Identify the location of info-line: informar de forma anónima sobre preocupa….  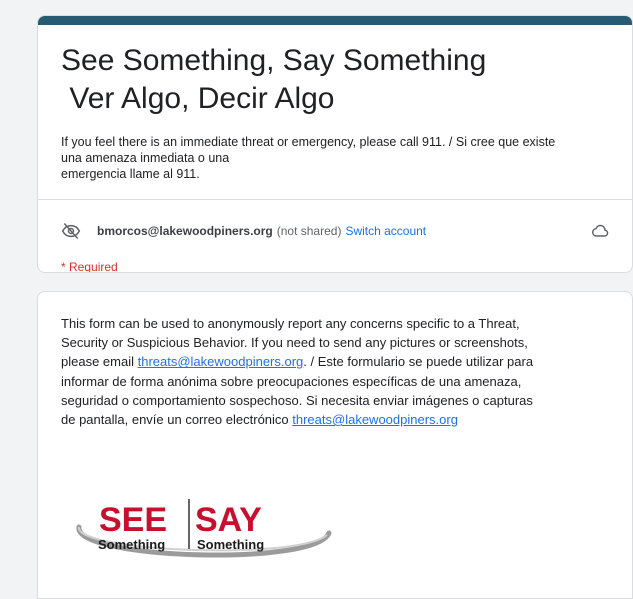
(291, 381).